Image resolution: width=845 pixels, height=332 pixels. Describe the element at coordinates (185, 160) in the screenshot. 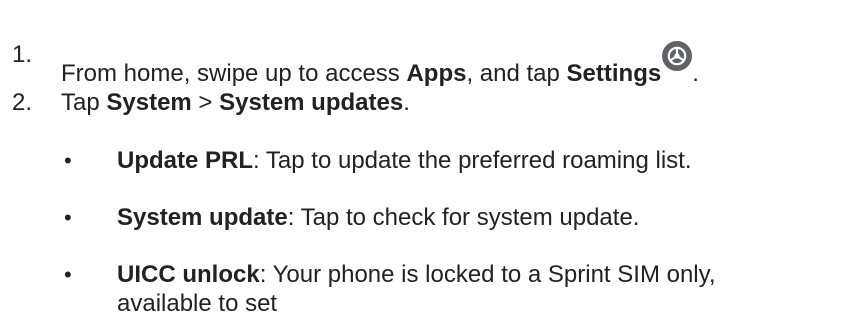

I see `option-label: Update PRL` at that location.